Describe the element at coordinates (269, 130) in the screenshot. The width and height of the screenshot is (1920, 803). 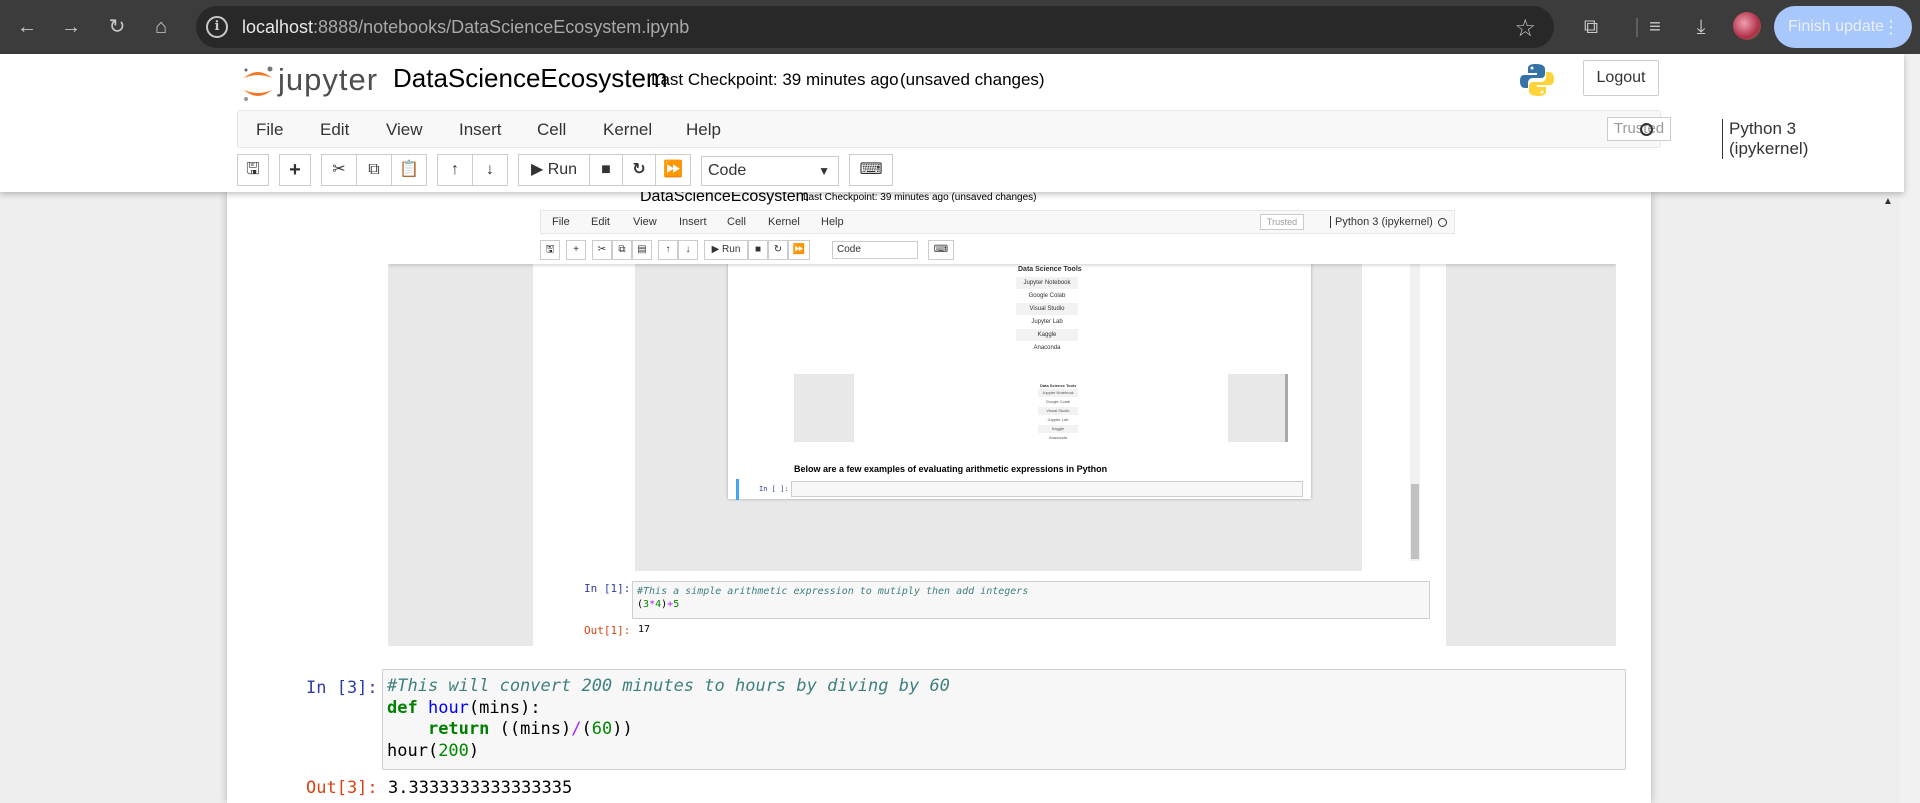
I see `menu-file: File` at that location.